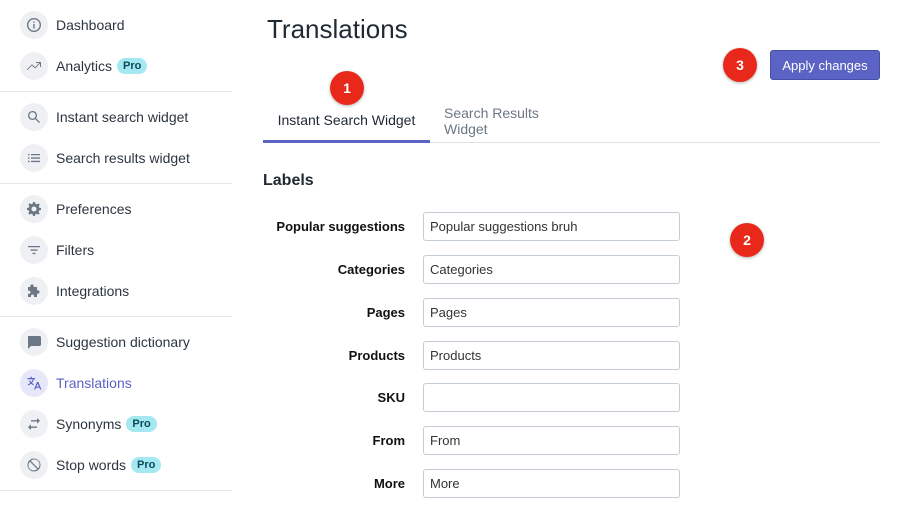  I want to click on form-row-more: More, so click(483, 483).